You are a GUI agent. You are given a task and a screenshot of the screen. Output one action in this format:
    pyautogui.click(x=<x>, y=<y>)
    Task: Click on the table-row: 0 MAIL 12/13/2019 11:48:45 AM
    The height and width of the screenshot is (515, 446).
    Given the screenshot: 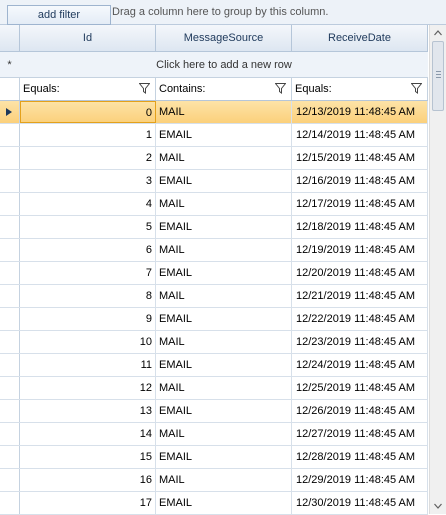 What is the action you would take?
    pyautogui.click(x=214, y=112)
    